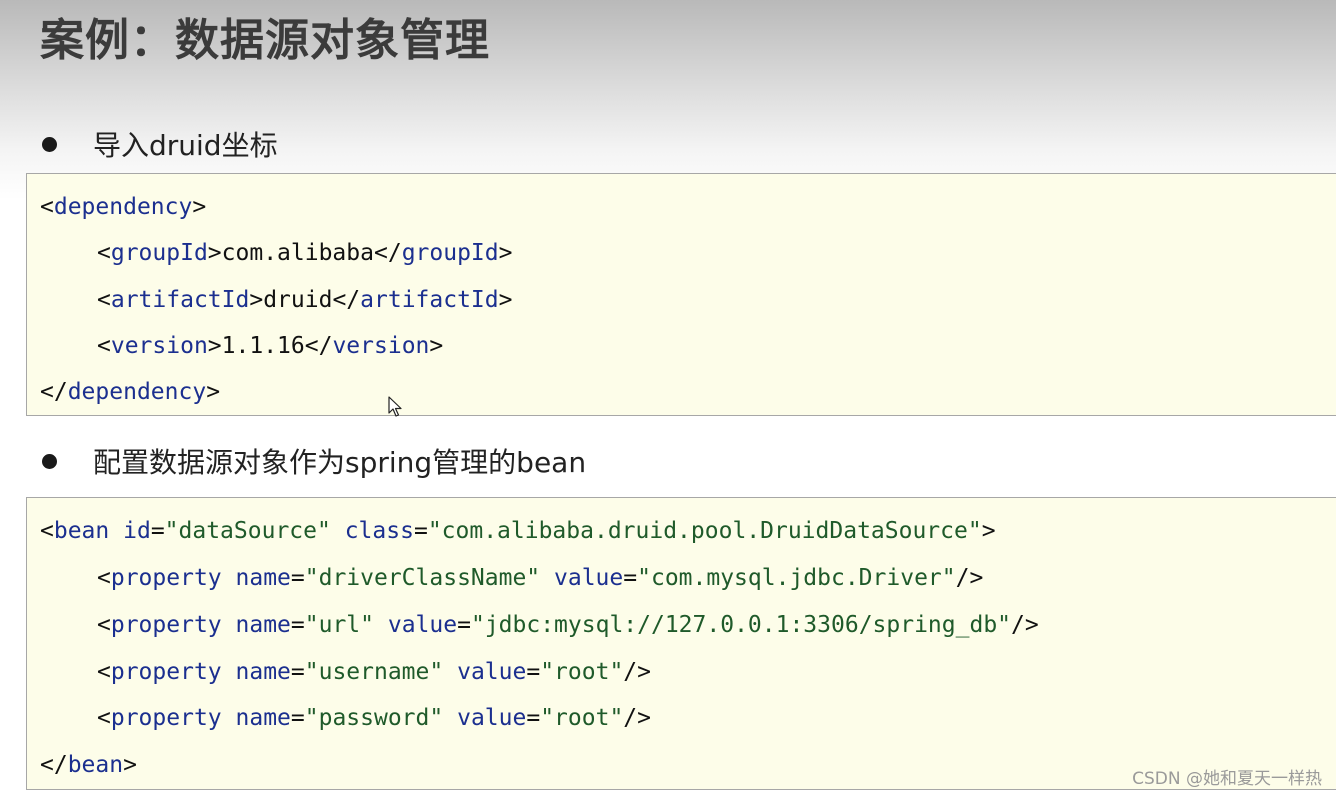 This screenshot has width=1336, height=797. Describe the element at coordinates (374, 718) in the screenshot. I see `code-line-property-password: <property name="password" value="root"/>` at that location.